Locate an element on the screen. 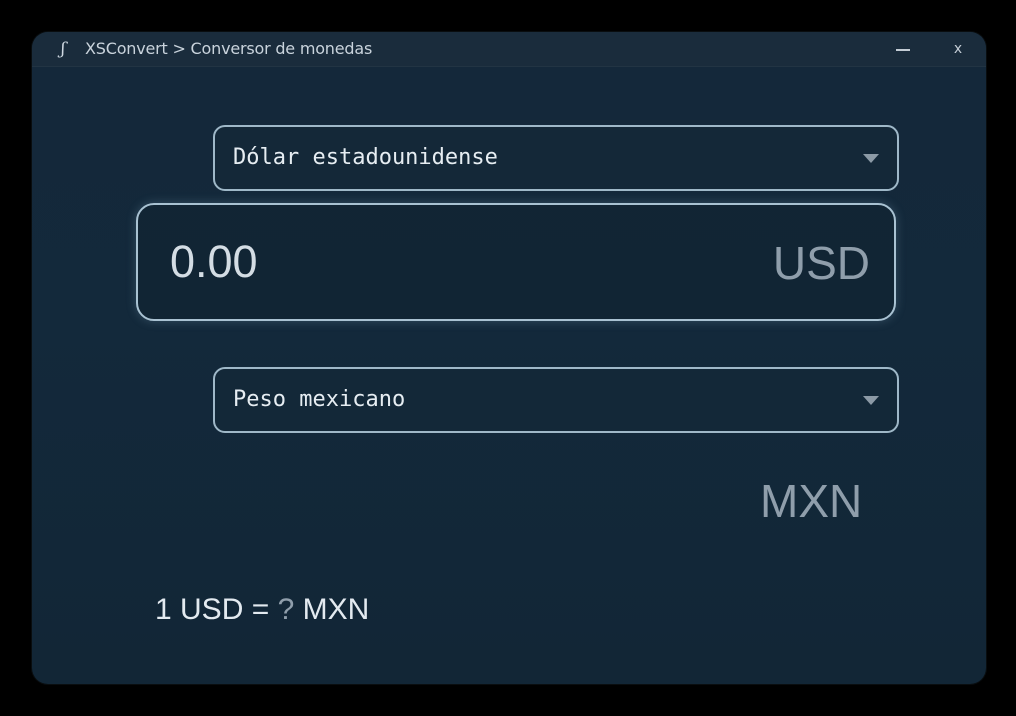 This screenshot has height=716, width=1016. amount-field: USD is located at coordinates (516, 262).